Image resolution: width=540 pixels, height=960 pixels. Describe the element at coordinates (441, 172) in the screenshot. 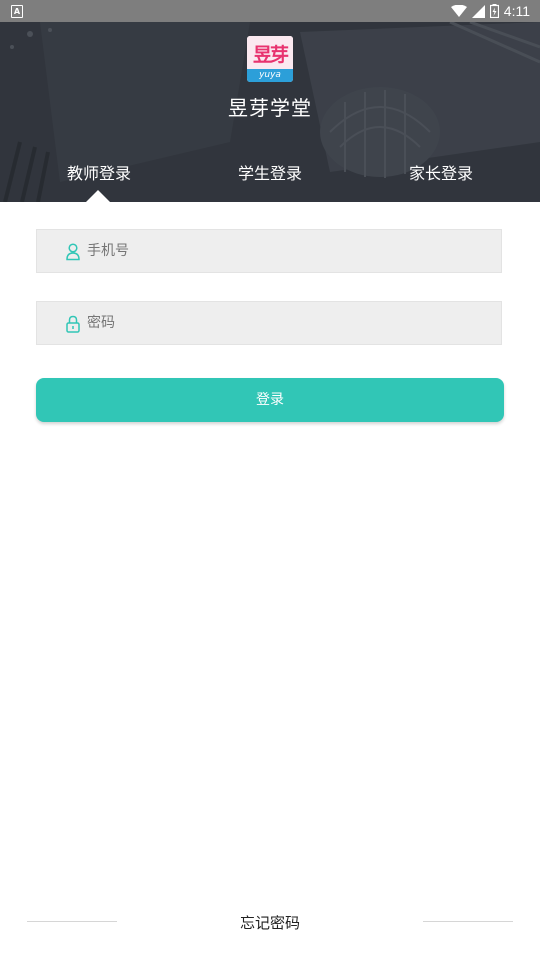

I see `tab-parent-login: 家长登录` at that location.